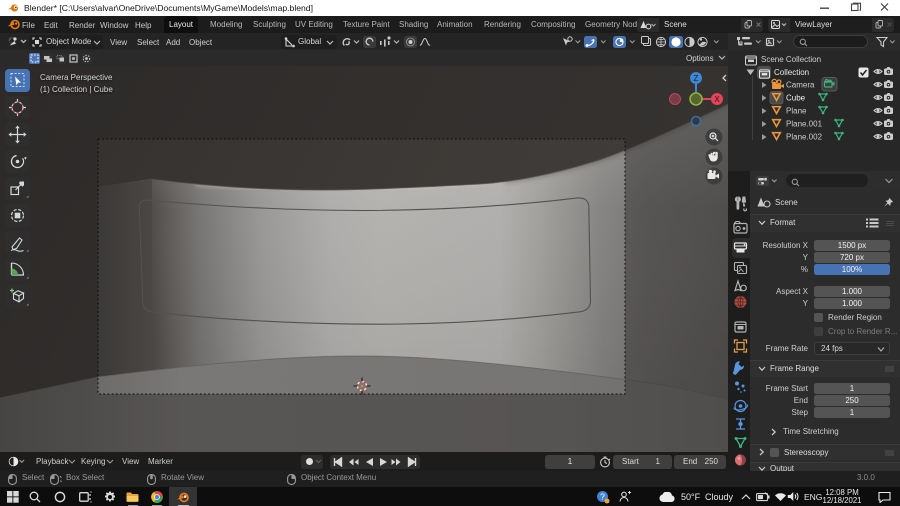 The height and width of the screenshot is (506, 900). What do you see at coordinates (717, 99) in the screenshot?
I see `svg-text: X` at bounding box center [717, 99].